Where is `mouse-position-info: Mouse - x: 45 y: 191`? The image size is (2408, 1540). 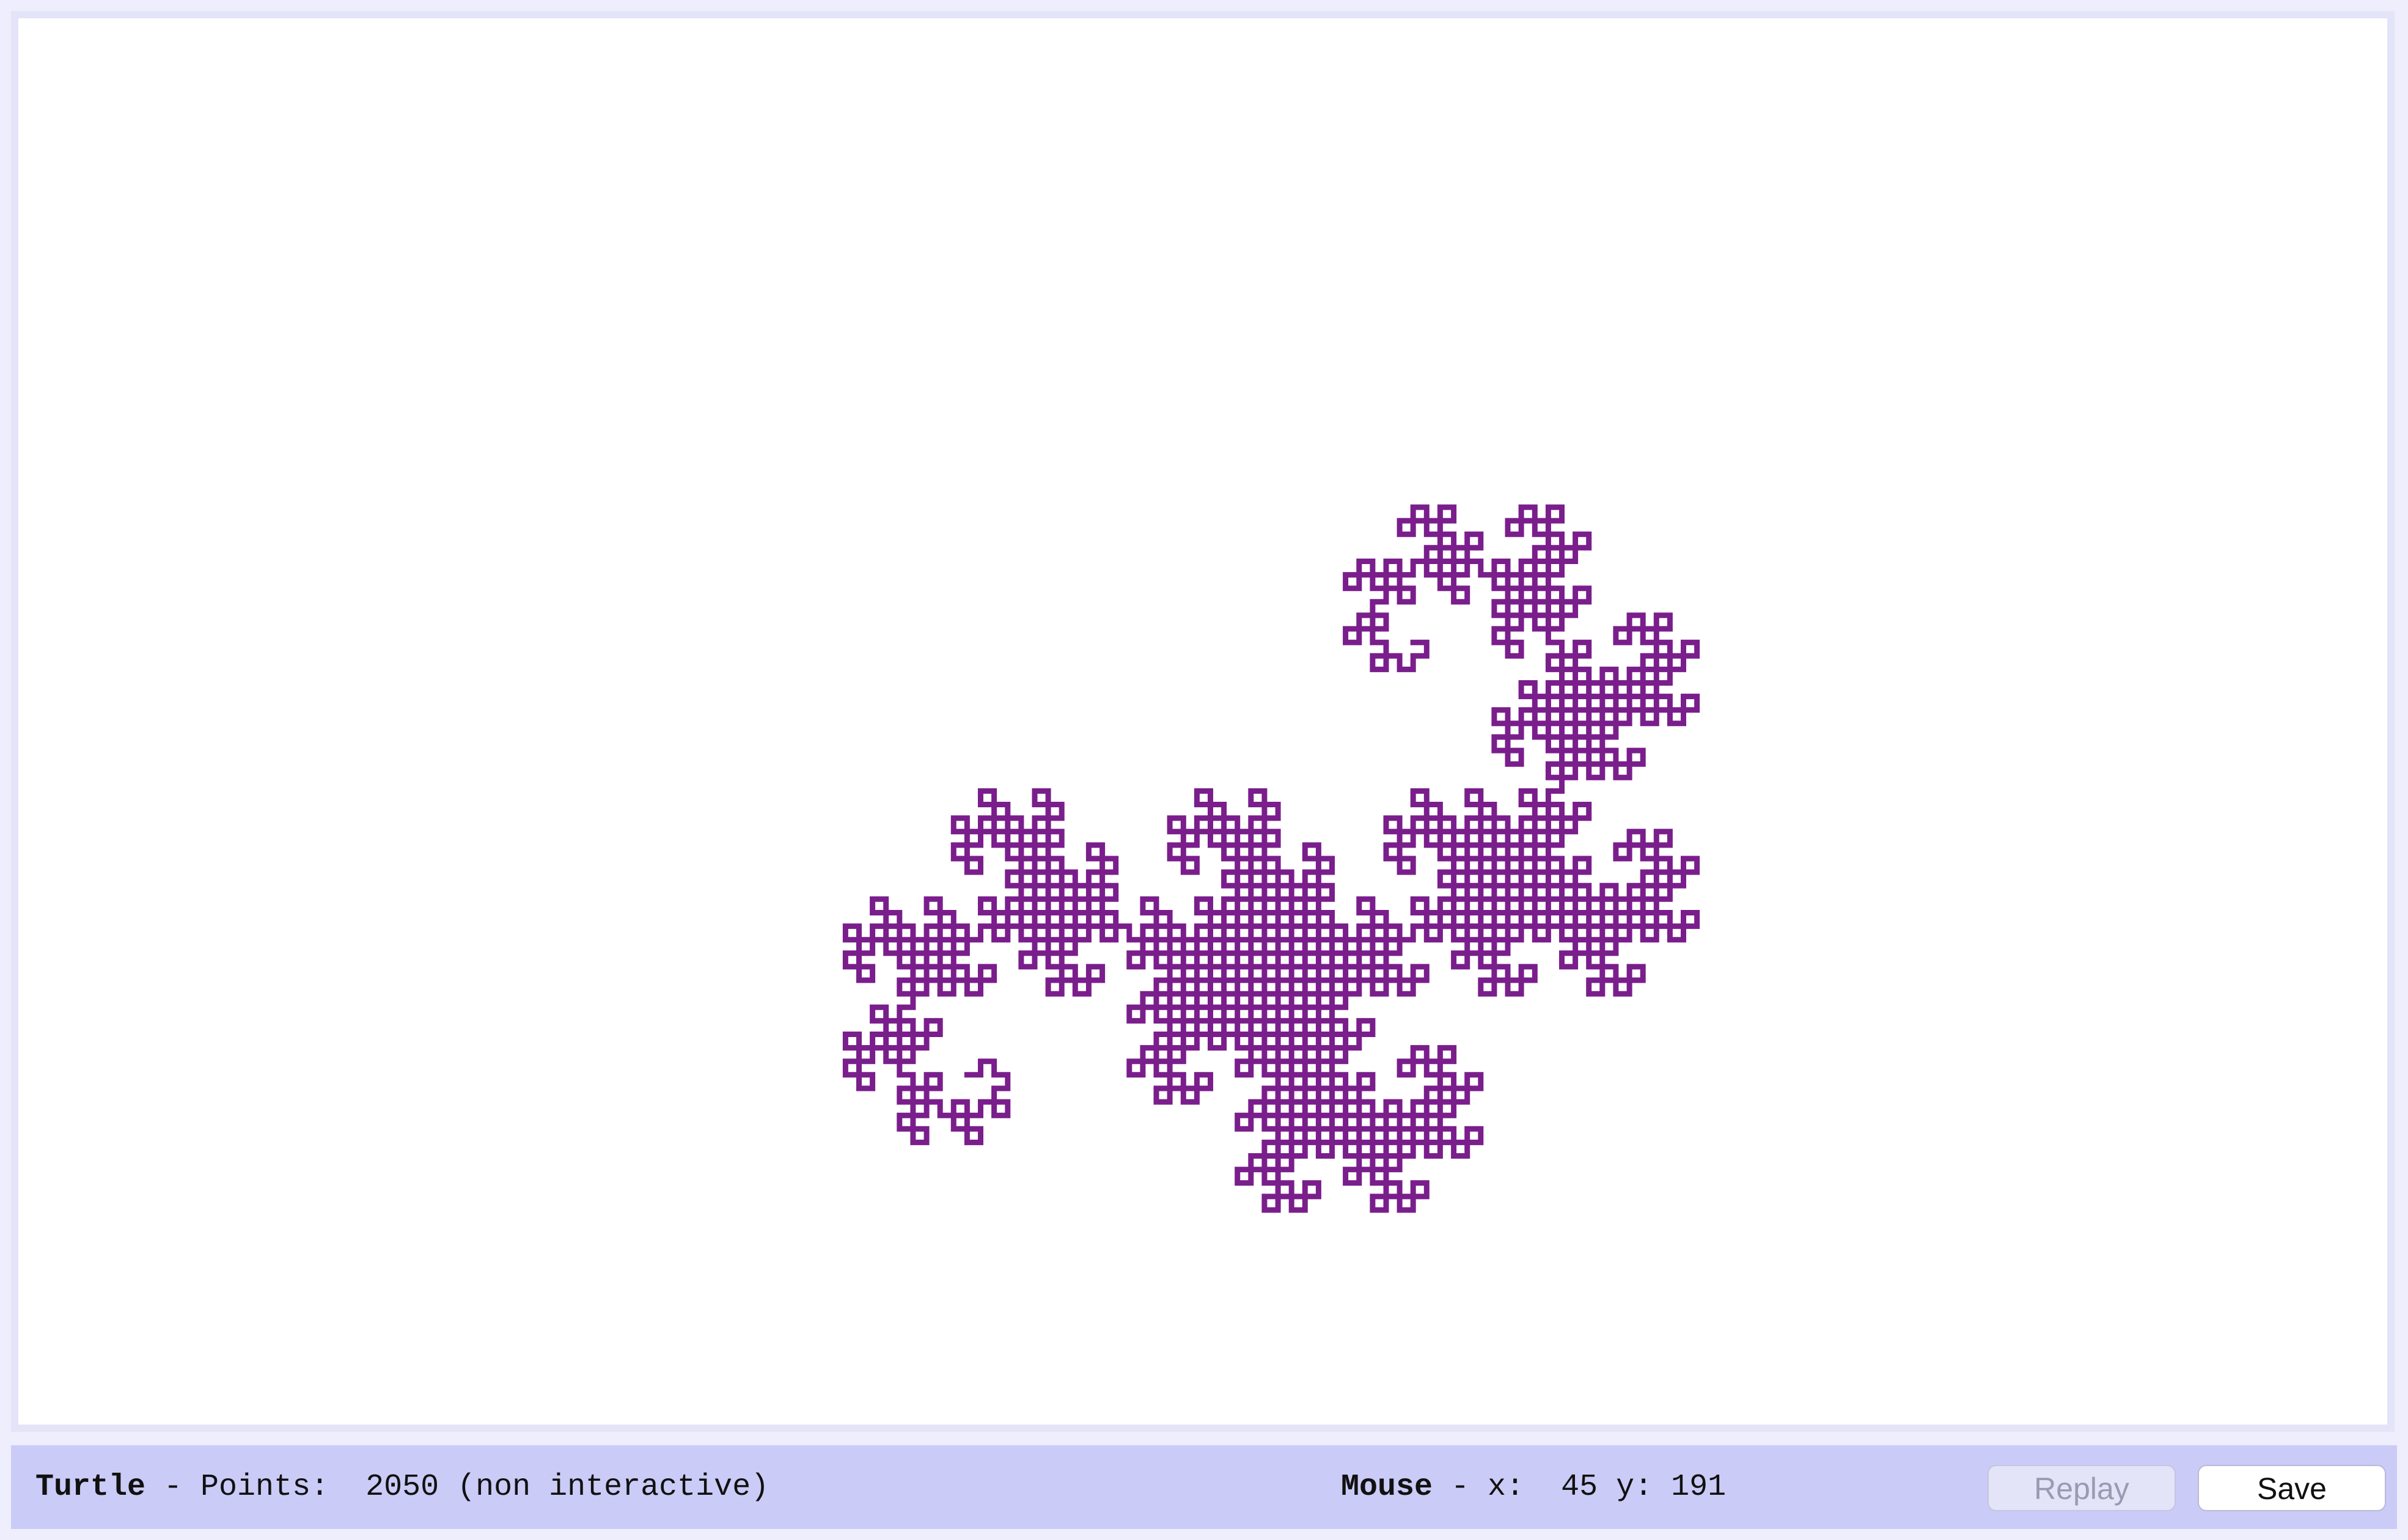 mouse-position-info: Mouse - x: 45 y: 191 is located at coordinates (1533, 1487).